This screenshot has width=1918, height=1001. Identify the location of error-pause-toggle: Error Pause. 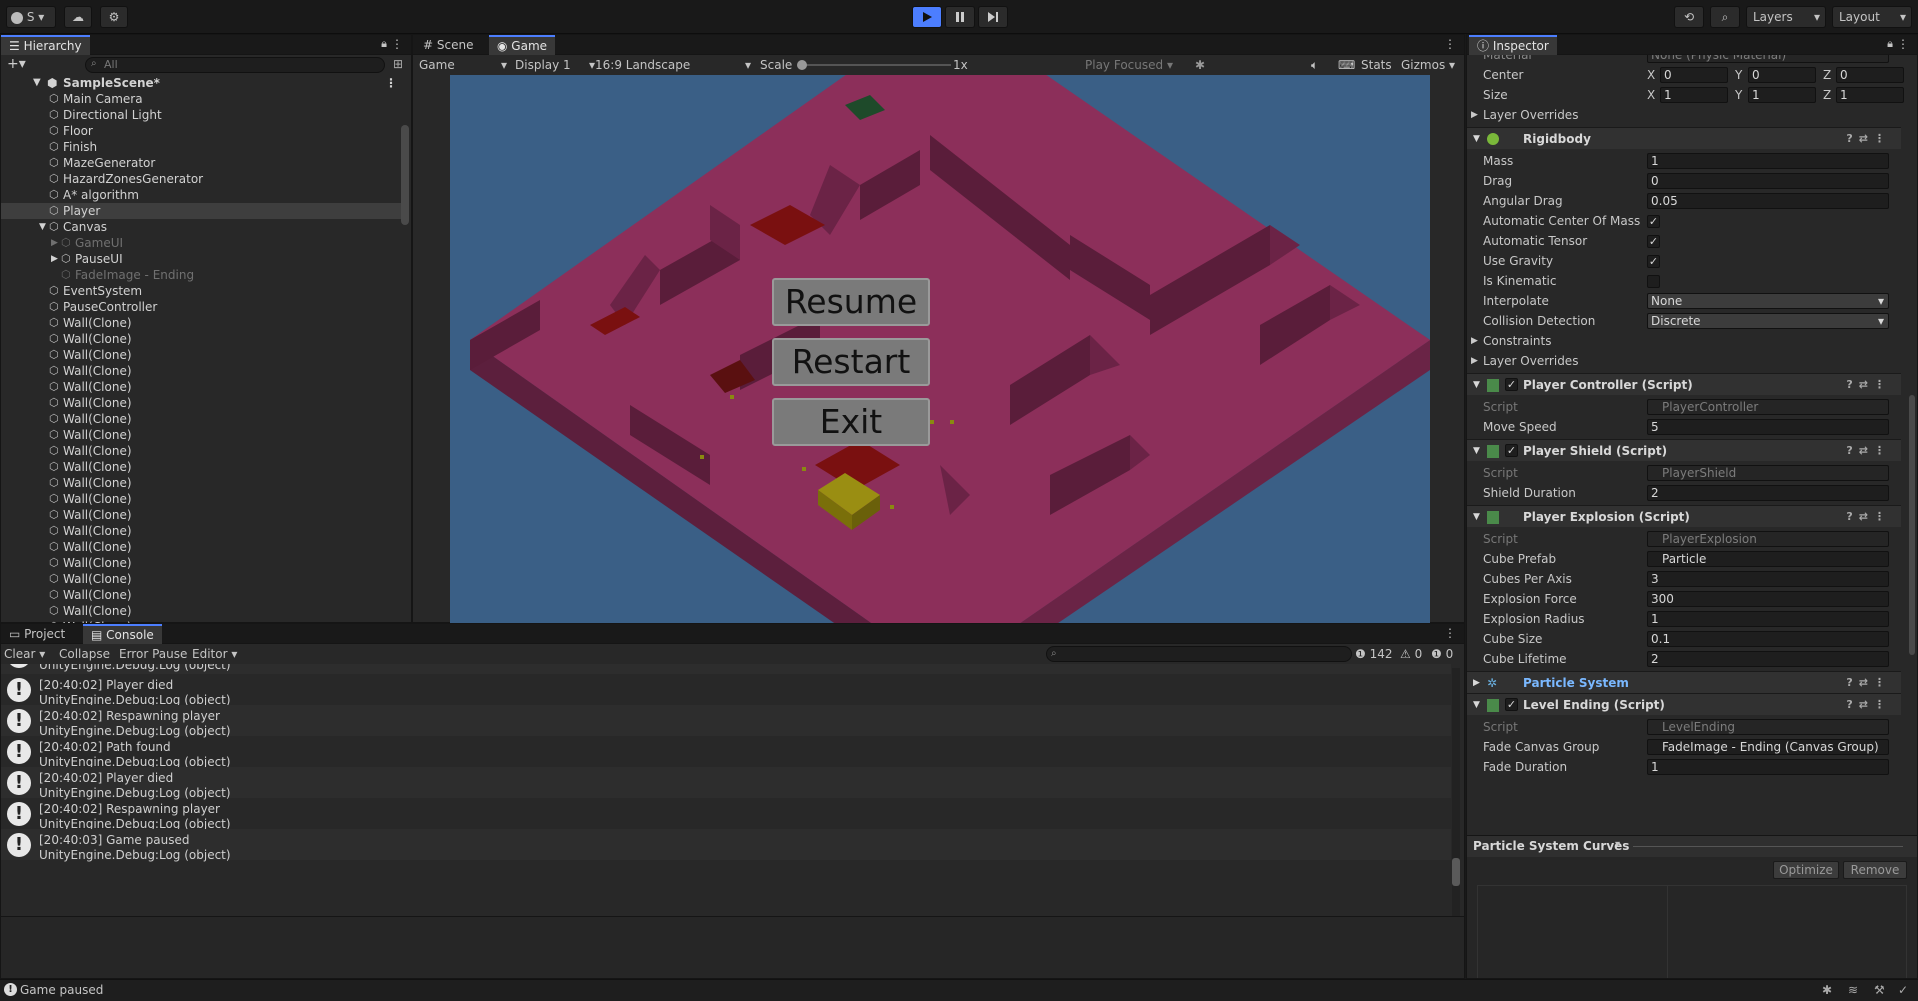
(153, 654).